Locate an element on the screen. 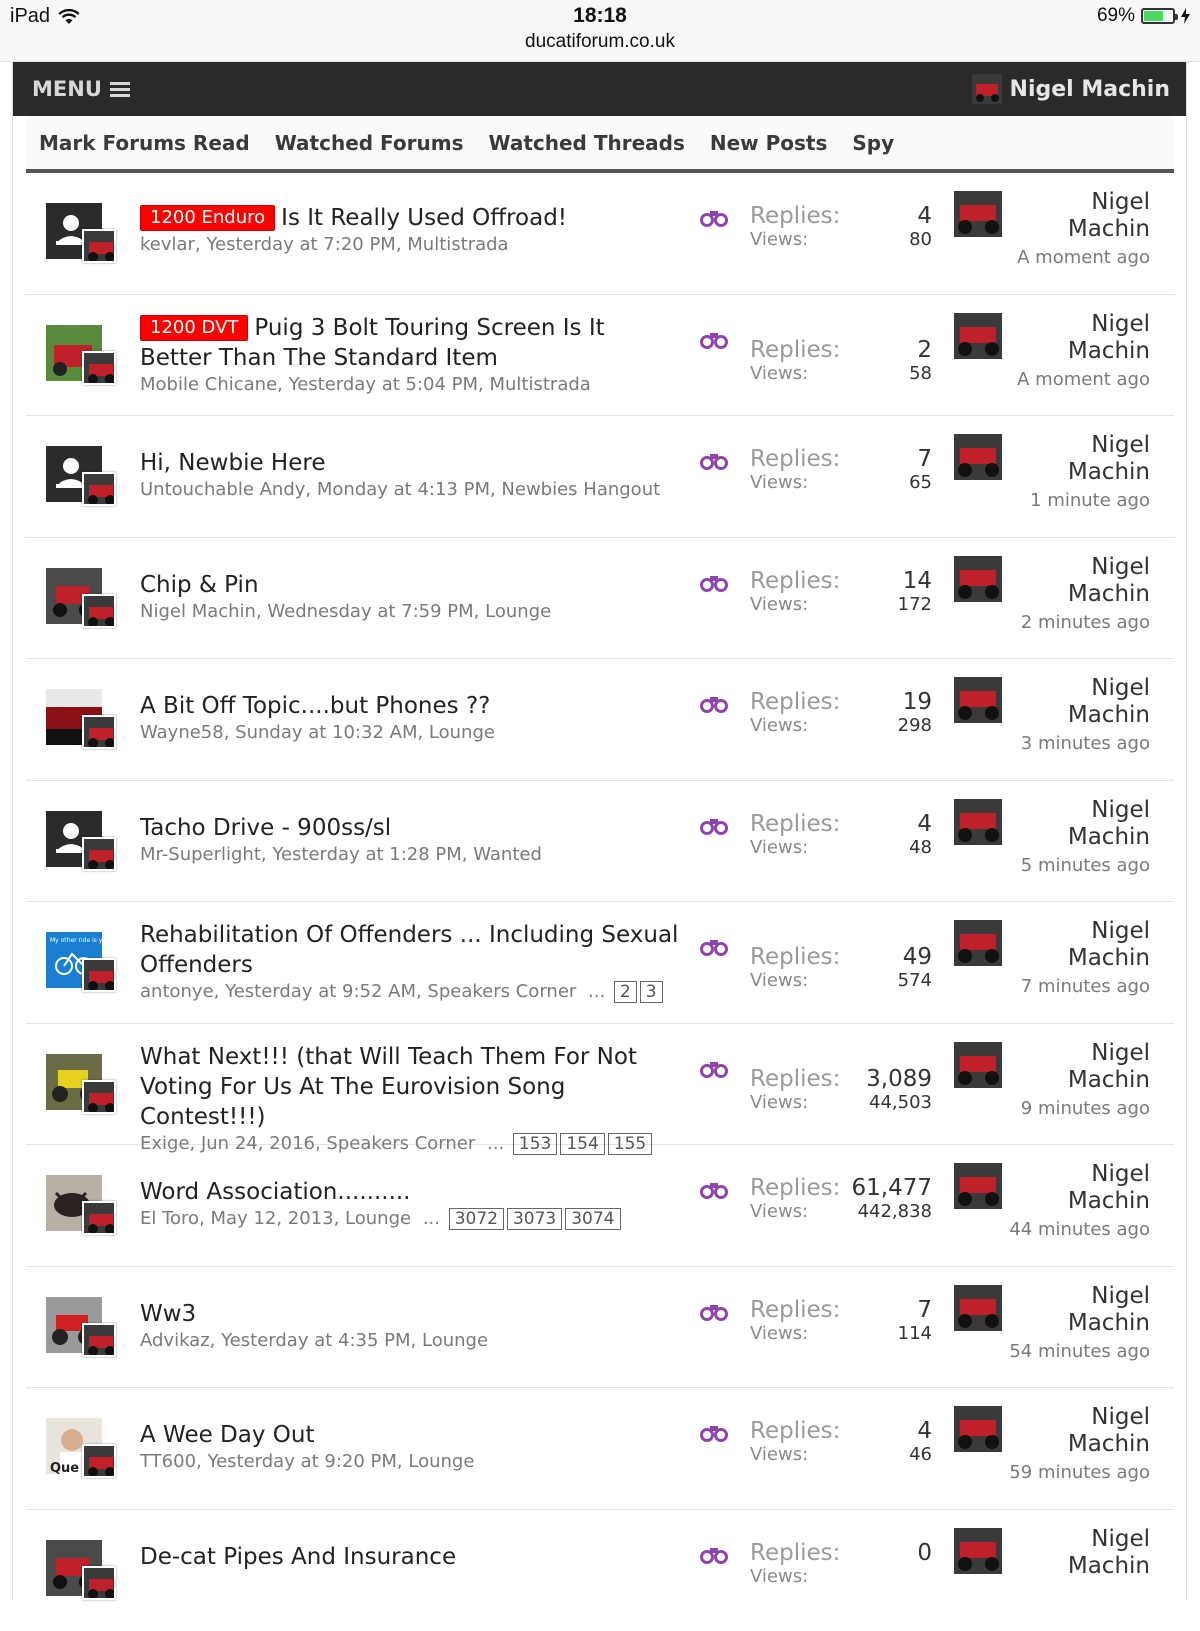  page-link: 2 is located at coordinates (625, 992).